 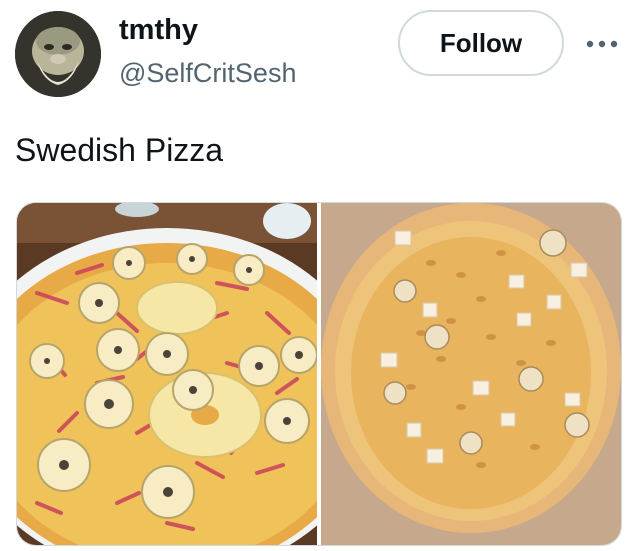 What do you see at coordinates (207, 73) in the screenshot?
I see `user-handle: @SelfCritSesh` at bounding box center [207, 73].